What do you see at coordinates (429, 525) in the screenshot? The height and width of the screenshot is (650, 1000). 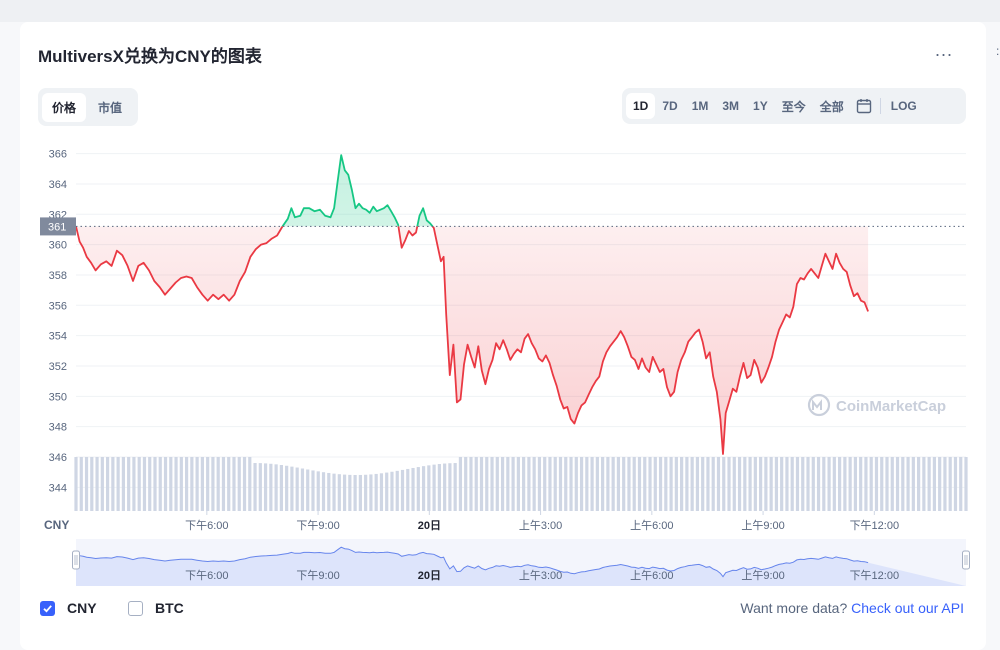 I see `x-tick-label: 20日` at bounding box center [429, 525].